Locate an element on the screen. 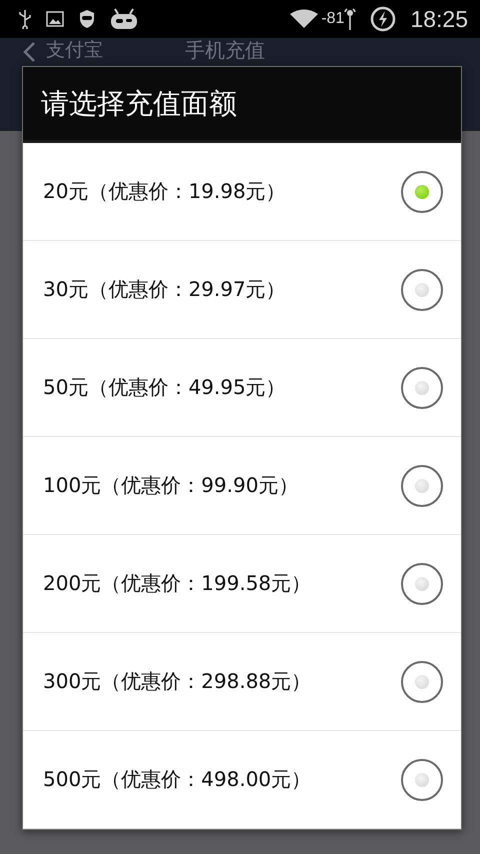 This screenshot has height=854, width=480. option-label: 20元（优惠价：19.98元） is located at coordinates (222, 191).